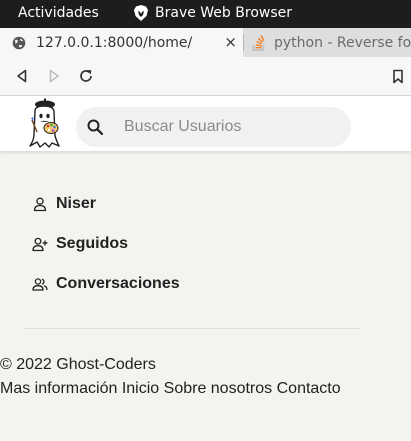 The width and height of the screenshot is (411, 441). Describe the element at coordinates (114, 42) in the screenshot. I see `tab-title: 127.0.0.1:8000/home/` at that location.